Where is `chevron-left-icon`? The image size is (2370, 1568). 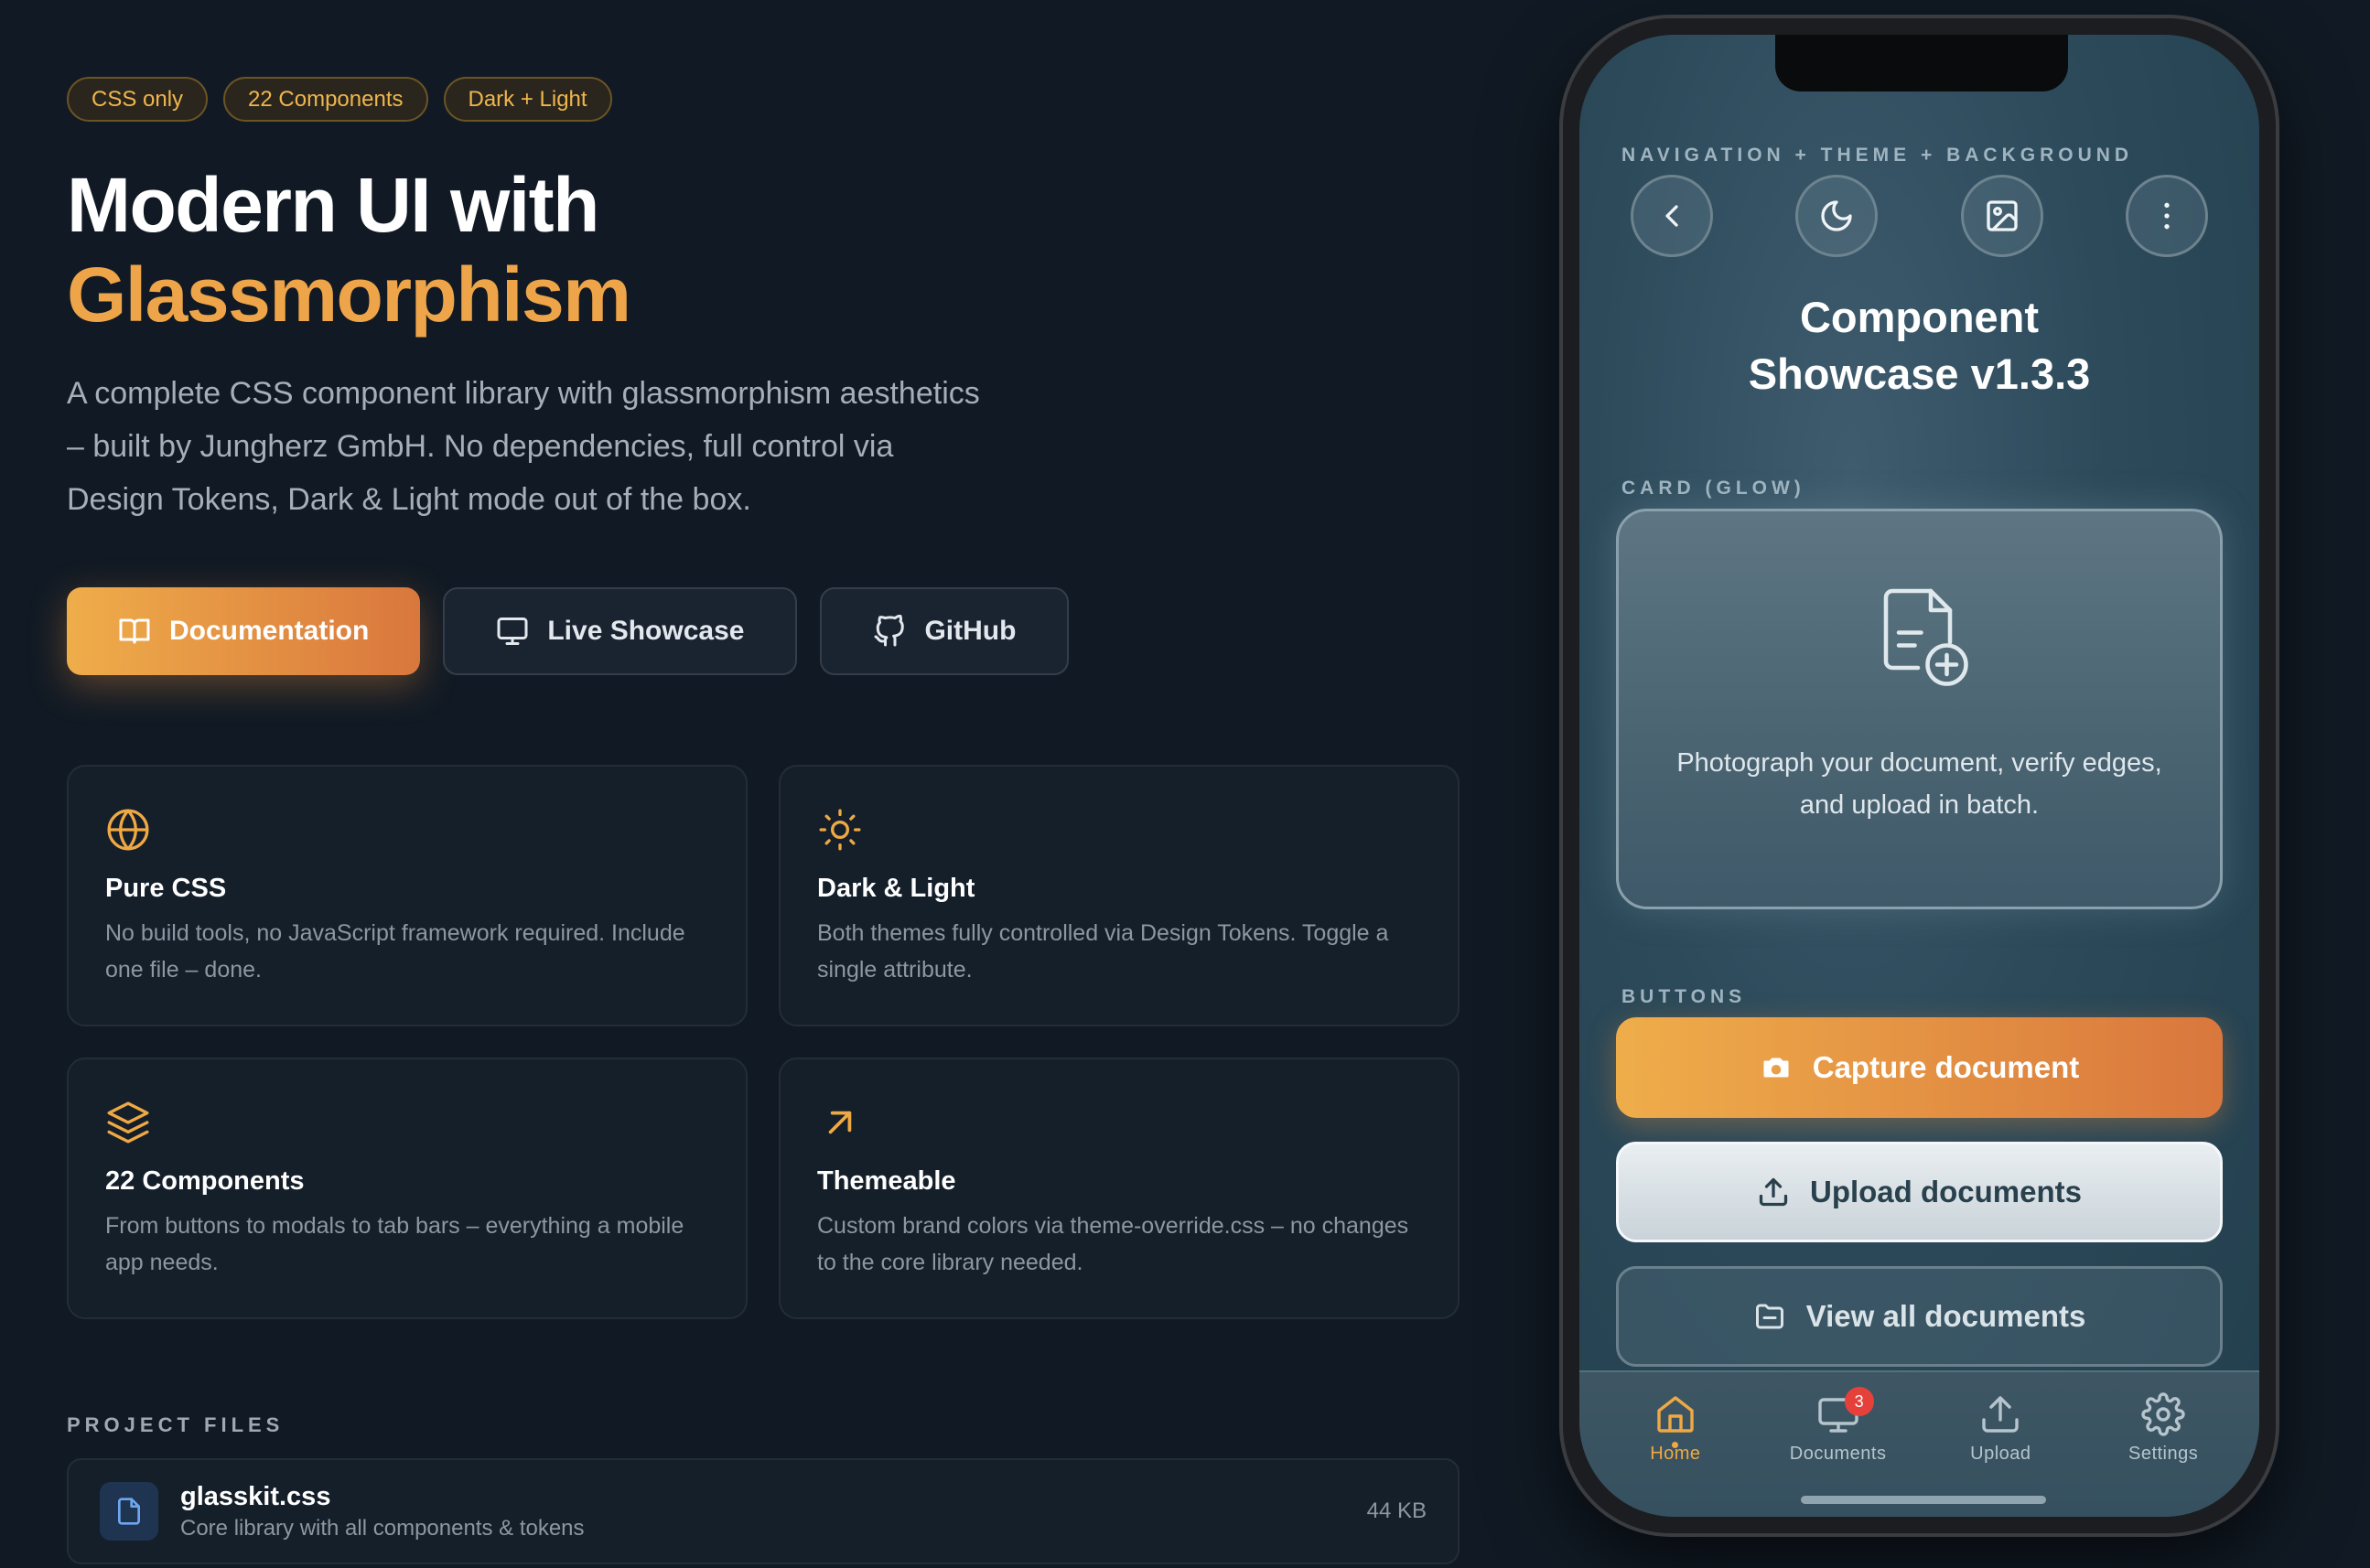
chevron-left-icon is located at coordinates (1671, 216).